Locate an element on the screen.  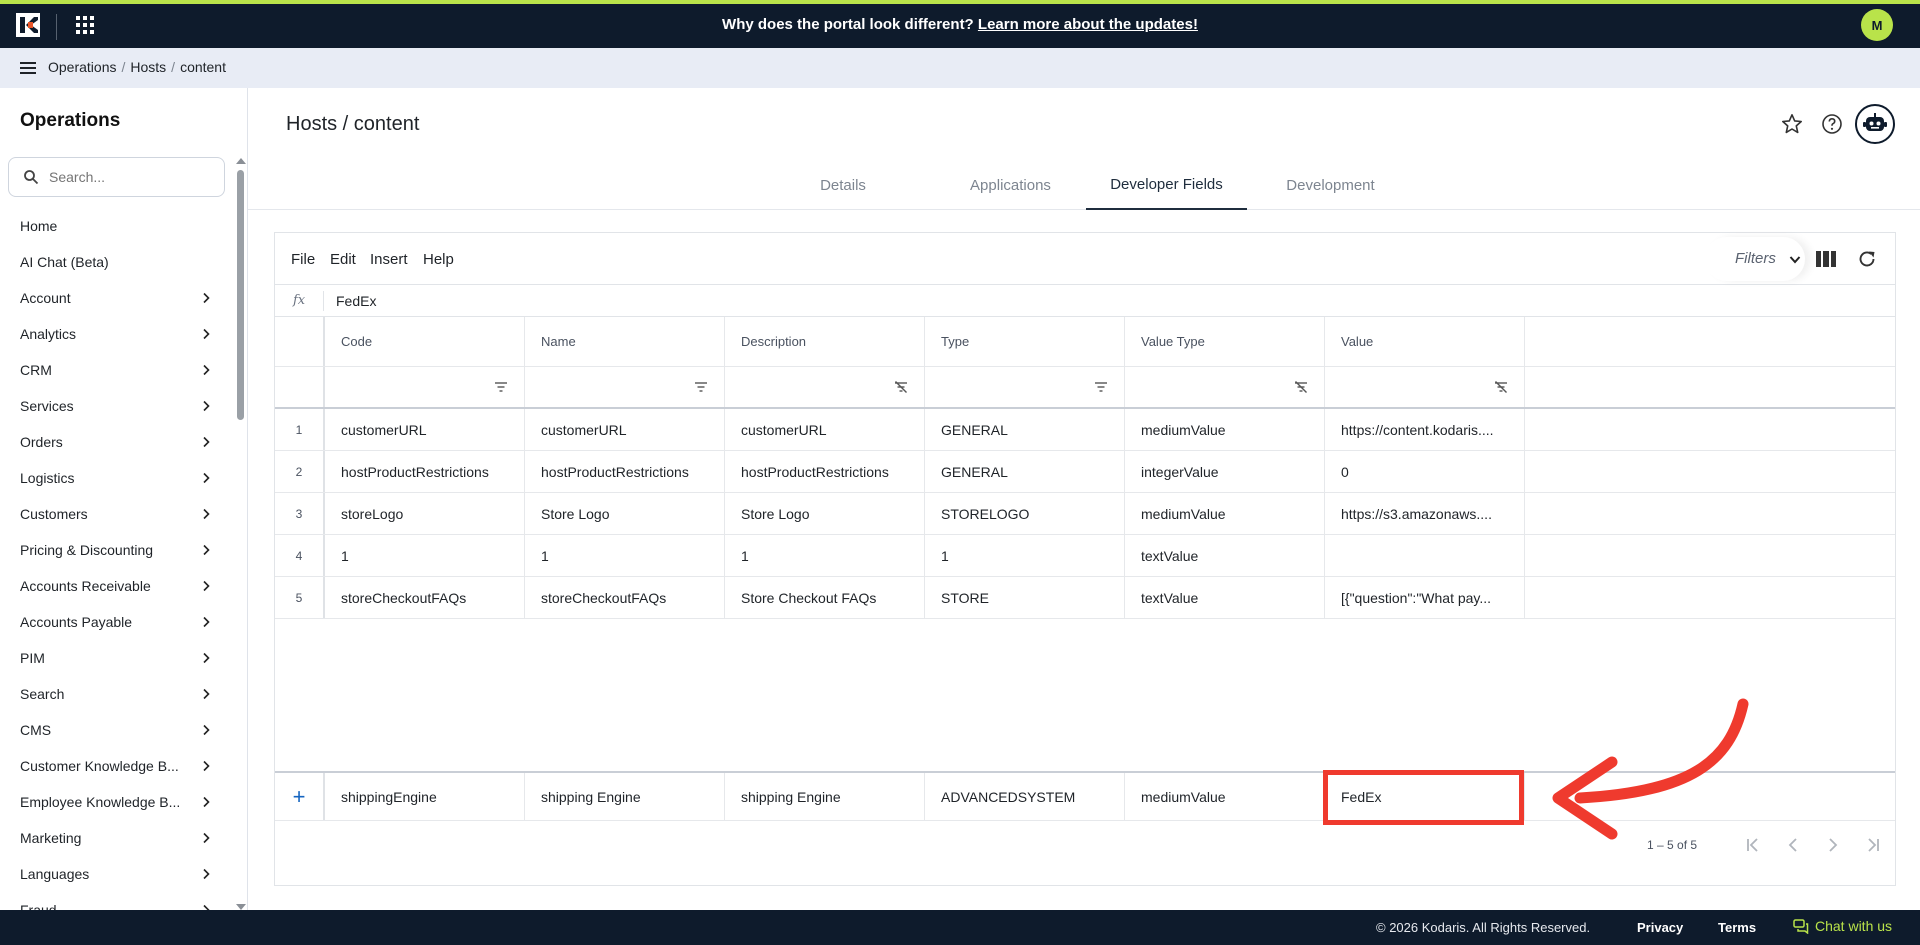
sidebar-item-services: Services is located at coordinates (114, 406).